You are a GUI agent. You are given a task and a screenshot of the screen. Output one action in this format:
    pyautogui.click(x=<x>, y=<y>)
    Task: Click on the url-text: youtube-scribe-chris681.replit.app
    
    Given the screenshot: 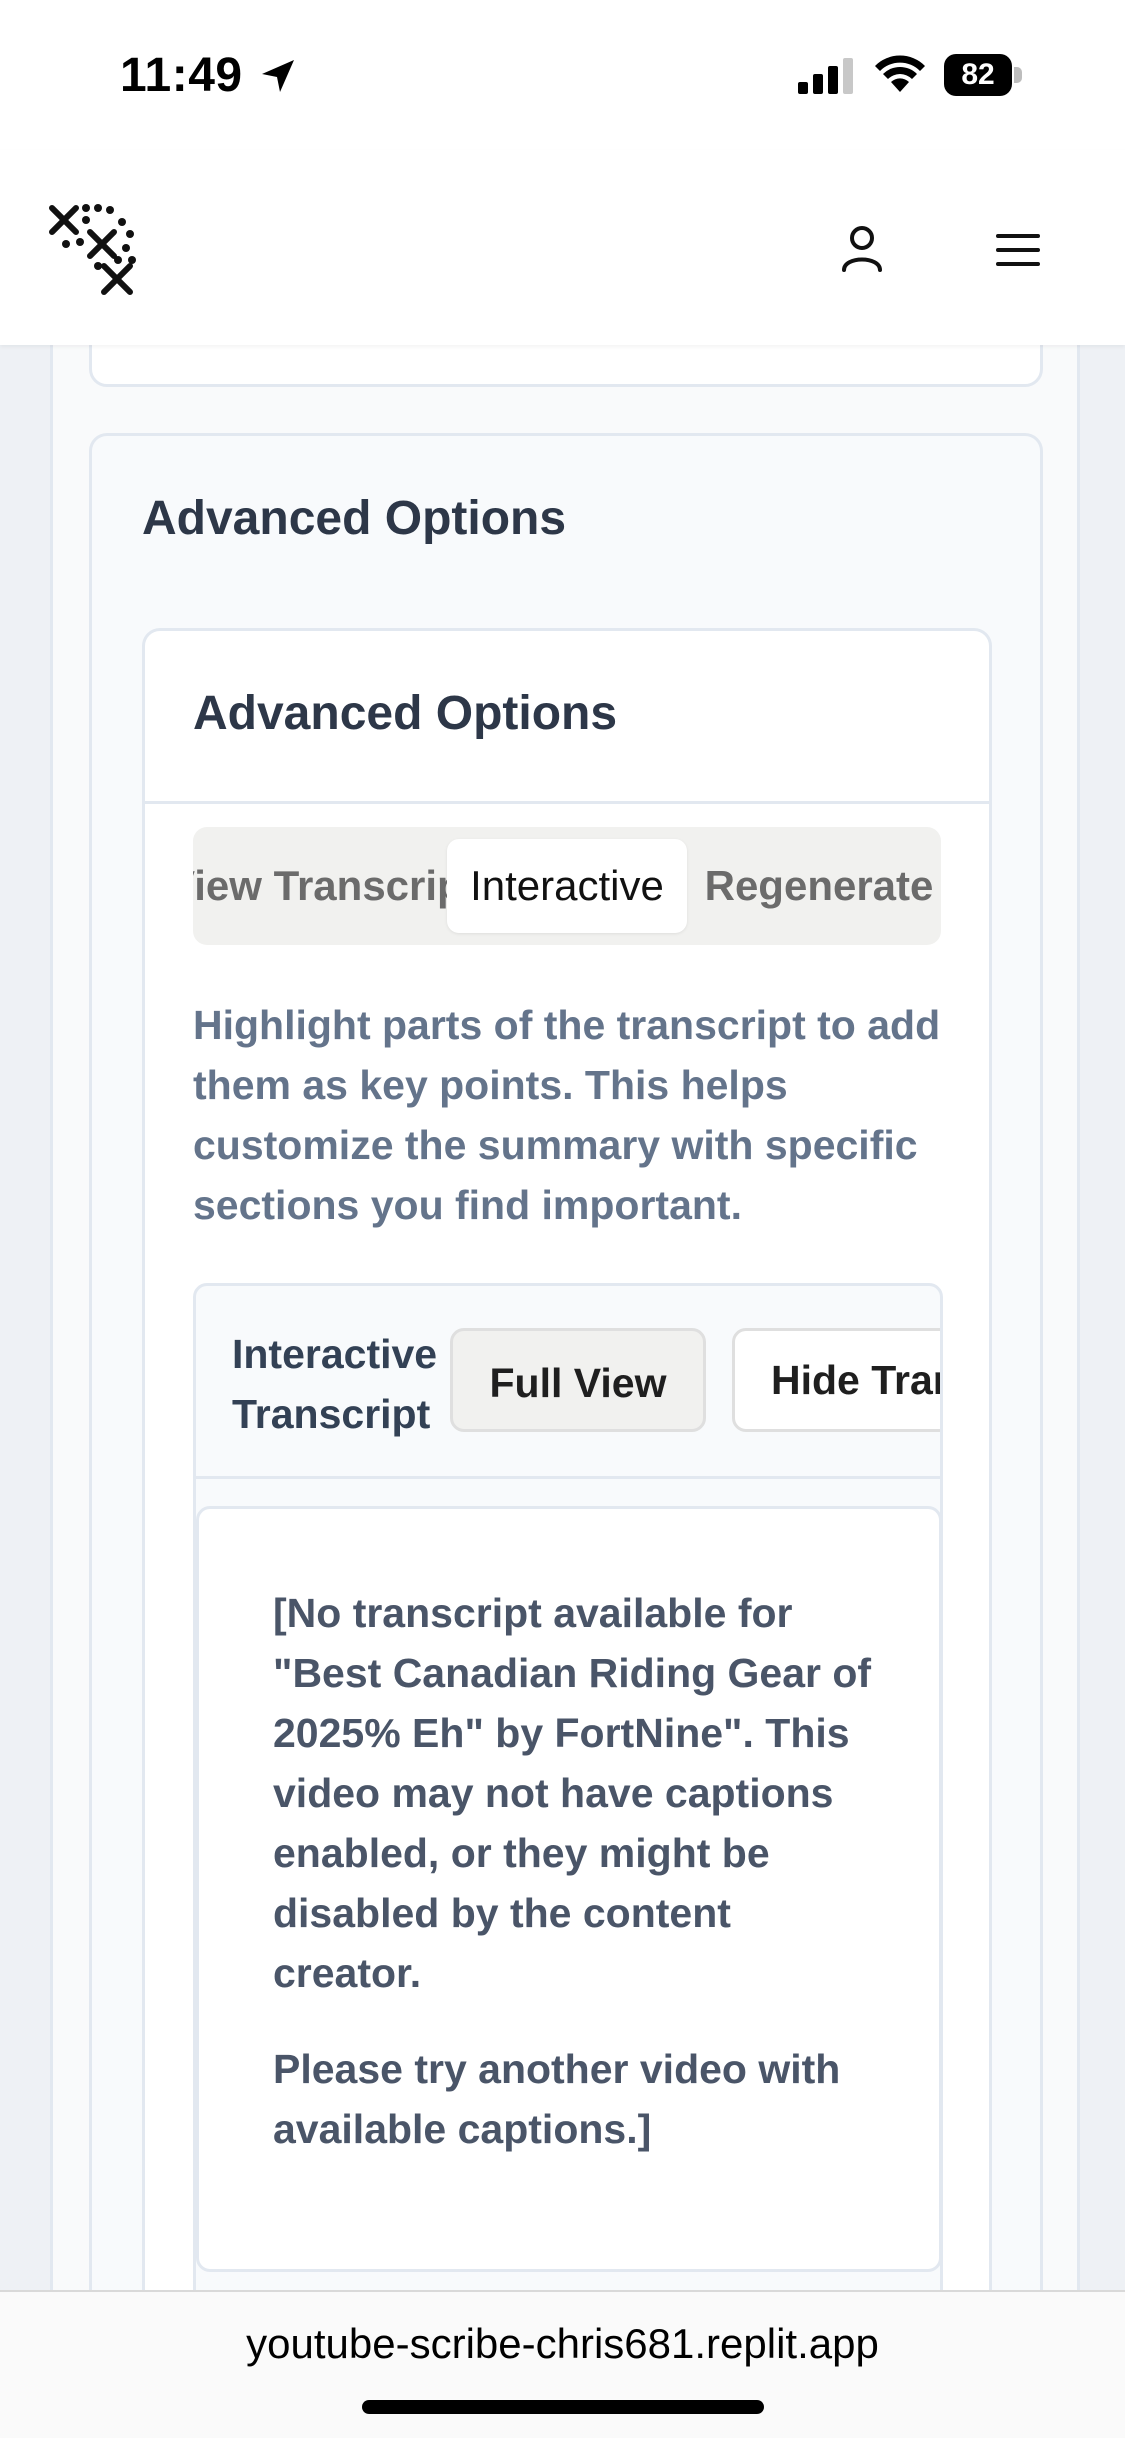 What is the action you would take?
    pyautogui.click(x=562, y=2344)
    